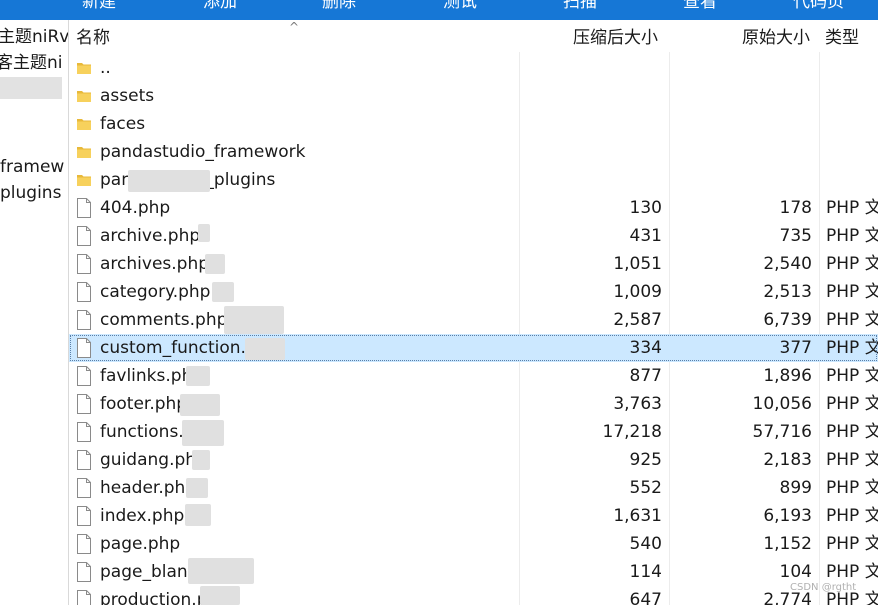 Image resolution: width=878 pixels, height=605 pixels. What do you see at coordinates (99, 7) in the screenshot?
I see `new-button: 新建` at bounding box center [99, 7].